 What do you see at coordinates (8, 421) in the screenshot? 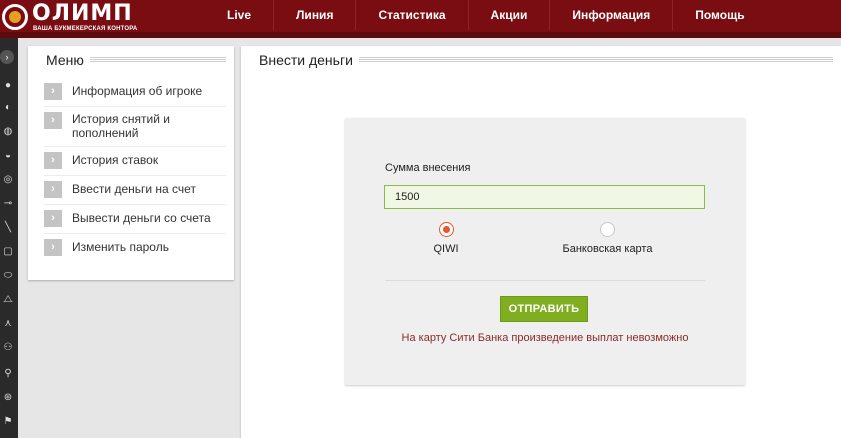
I see `golf-icon: ⚑` at bounding box center [8, 421].